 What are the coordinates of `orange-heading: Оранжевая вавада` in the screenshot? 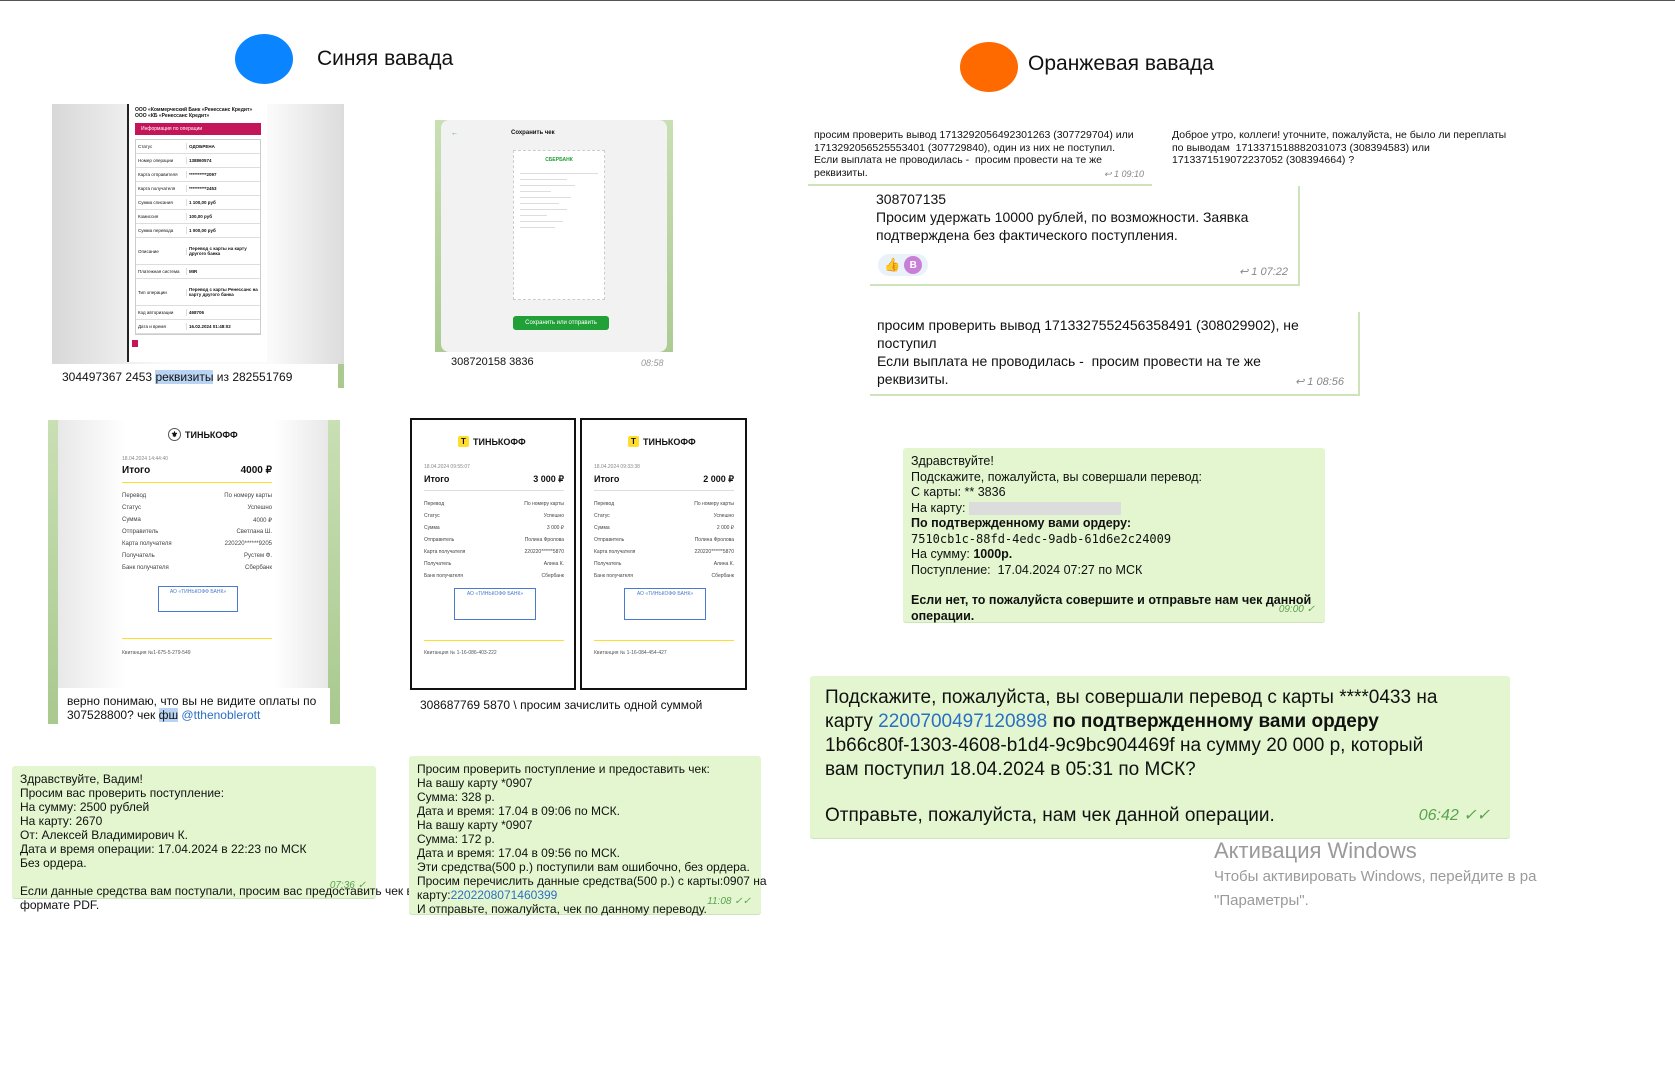 It's located at (1121, 63).